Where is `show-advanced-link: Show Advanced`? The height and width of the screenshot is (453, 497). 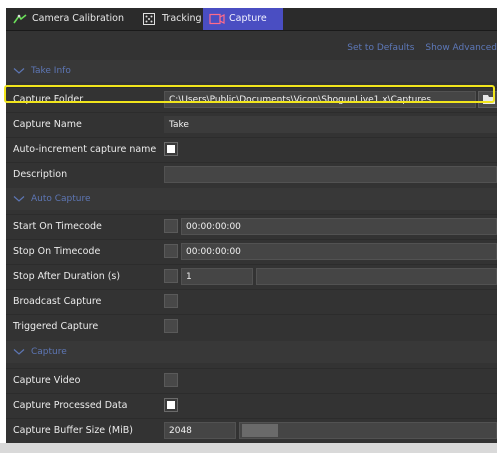
show-advanced-link: Show Advanced is located at coordinates (461, 48).